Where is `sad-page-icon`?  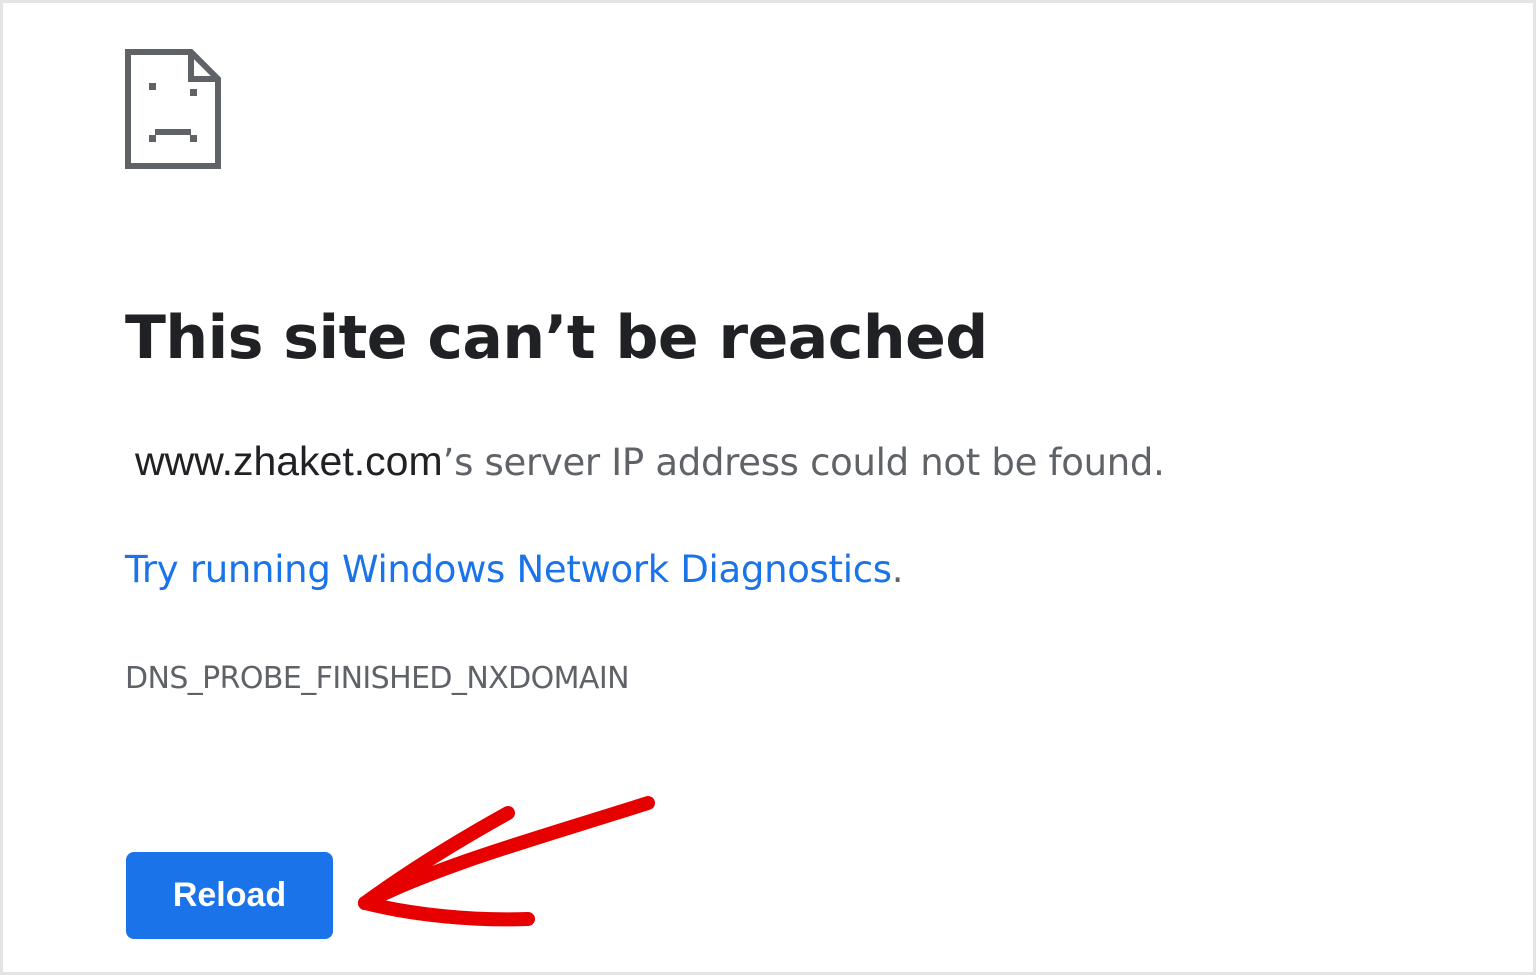 sad-page-icon is located at coordinates (173, 109).